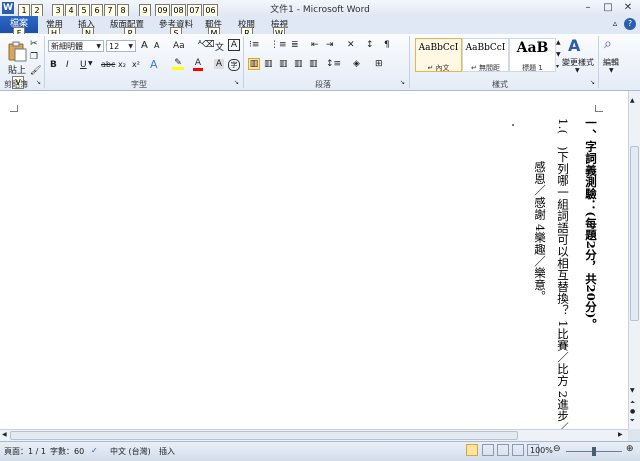 The image size is (640, 461). I want to click on character-shading-icon: A, so click(219, 64).